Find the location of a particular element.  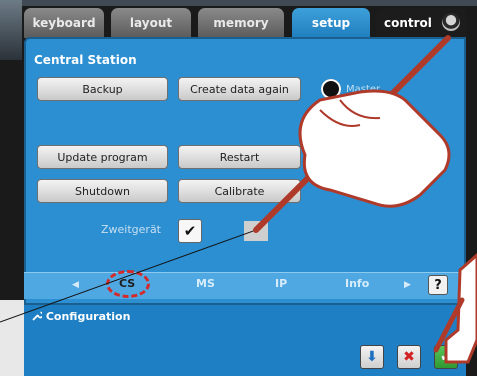

second-hand-icon is located at coordinates (460, 308).